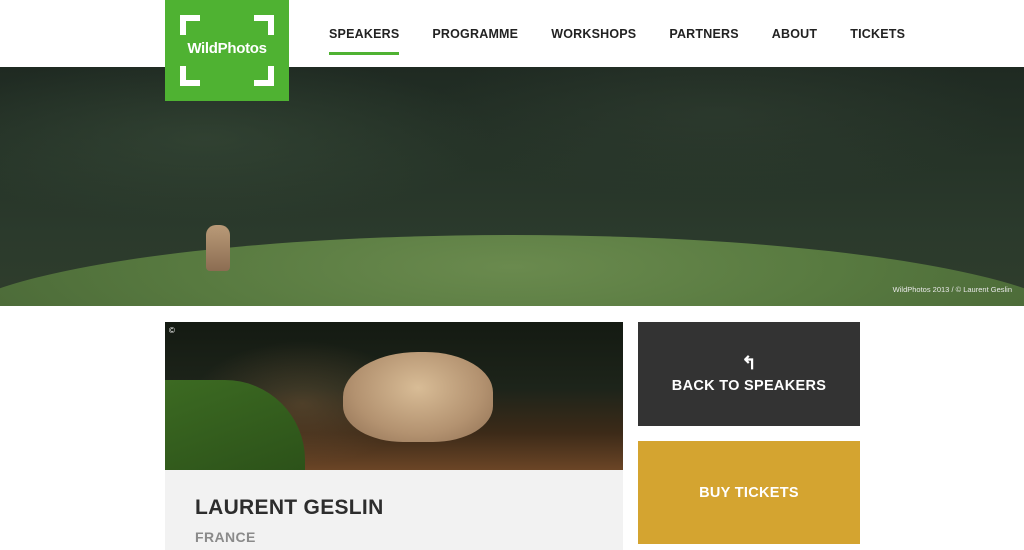 The height and width of the screenshot is (550, 1024). Describe the element at coordinates (703, 41) in the screenshot. I see `nav-partners: PARTNERS` at that location.